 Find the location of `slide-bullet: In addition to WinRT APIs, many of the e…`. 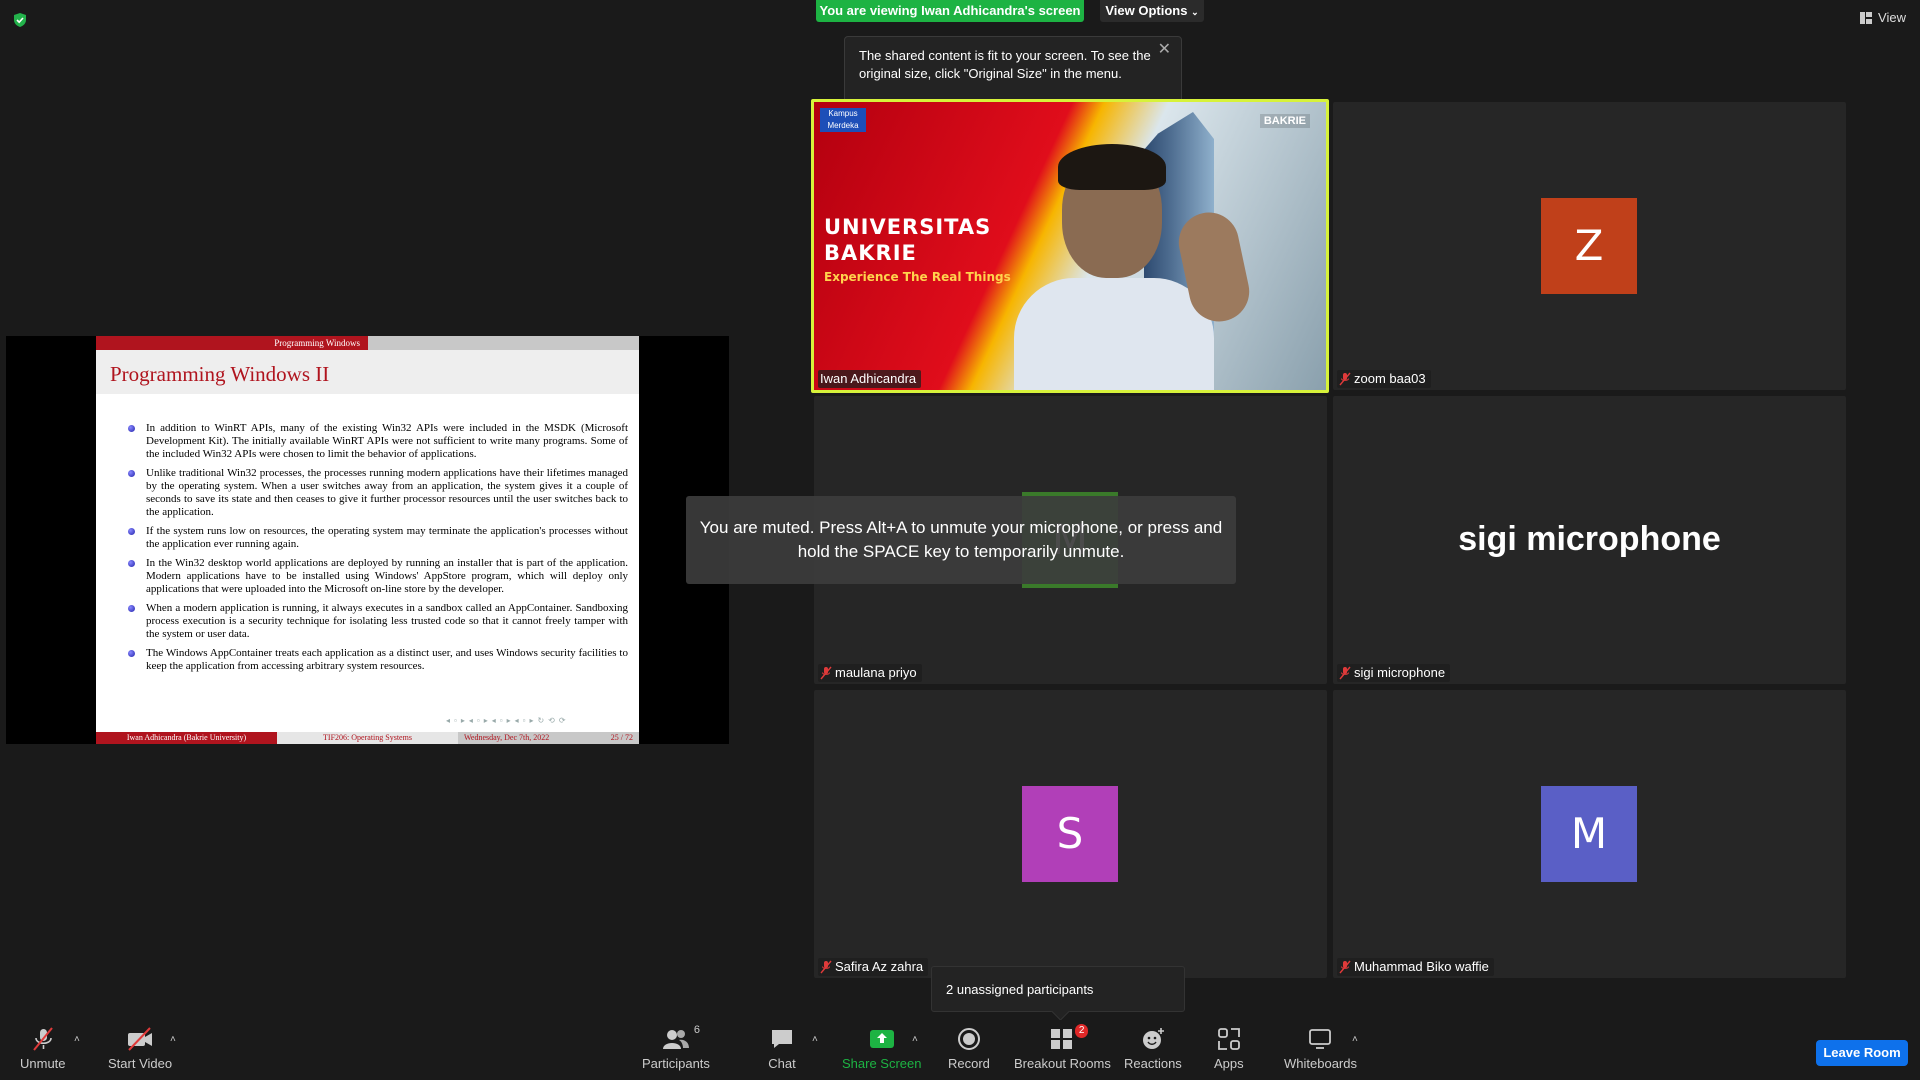

slide-bullet: In addition to WinRT APIs, many of the e… is located at coordinates (378, 441).